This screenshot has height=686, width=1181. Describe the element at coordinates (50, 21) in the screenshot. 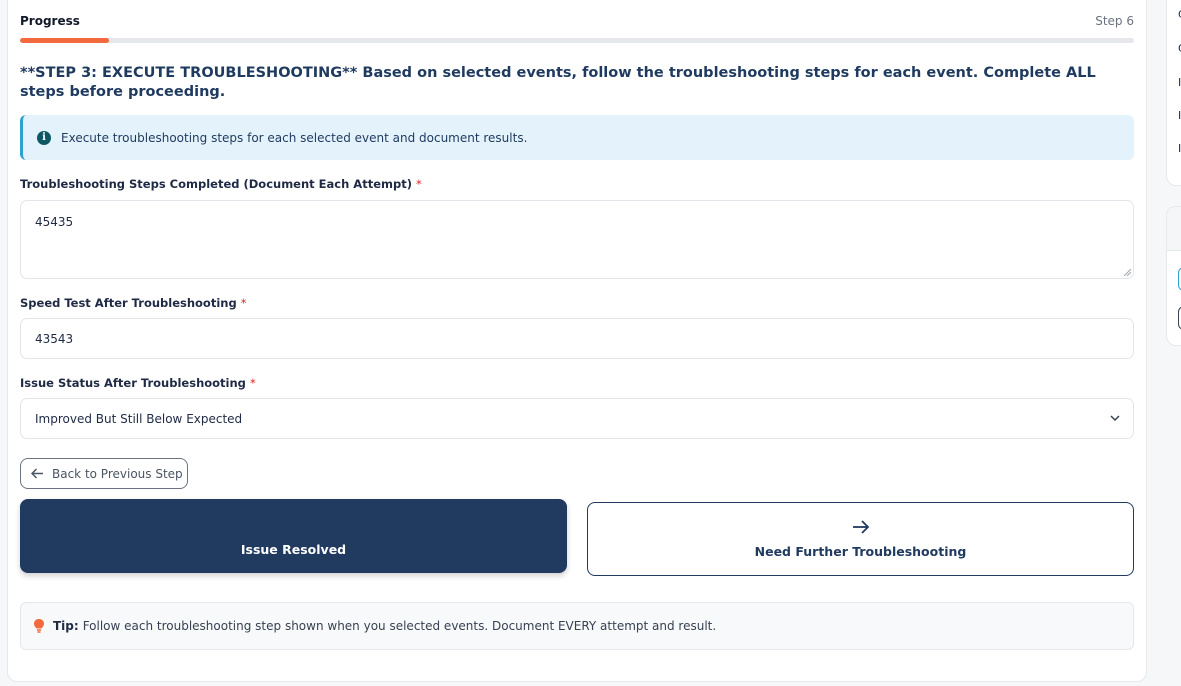

I see `progress-title: Progress` at that location.